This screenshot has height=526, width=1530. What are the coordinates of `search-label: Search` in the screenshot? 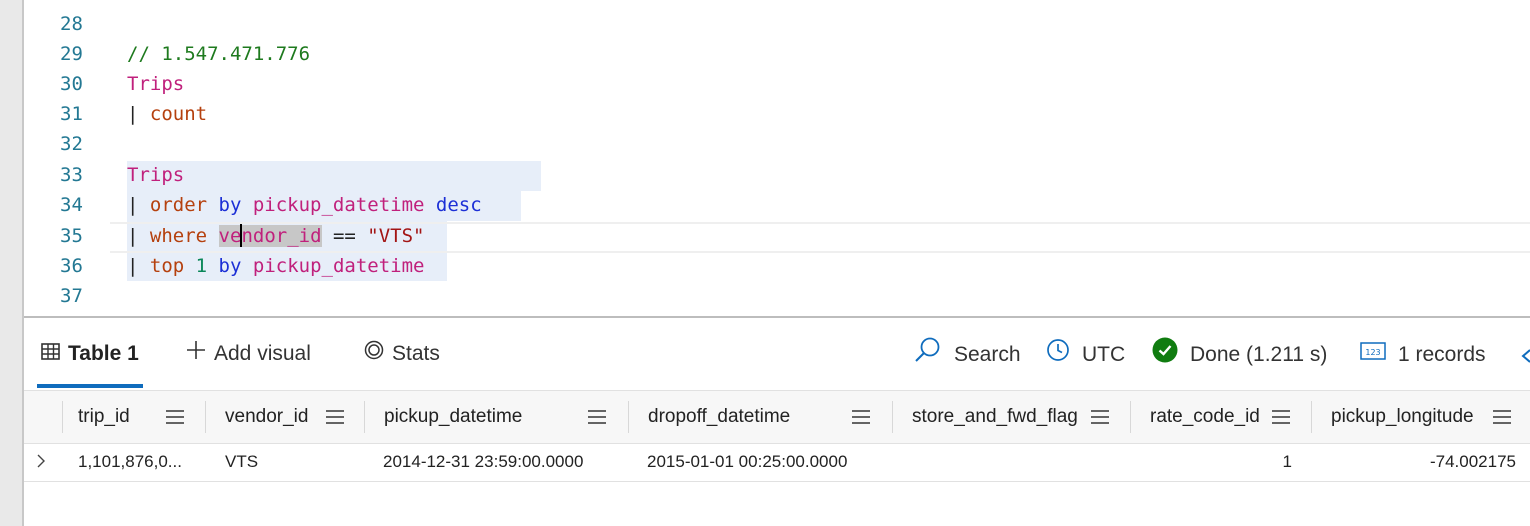 It's located at (987, 354).